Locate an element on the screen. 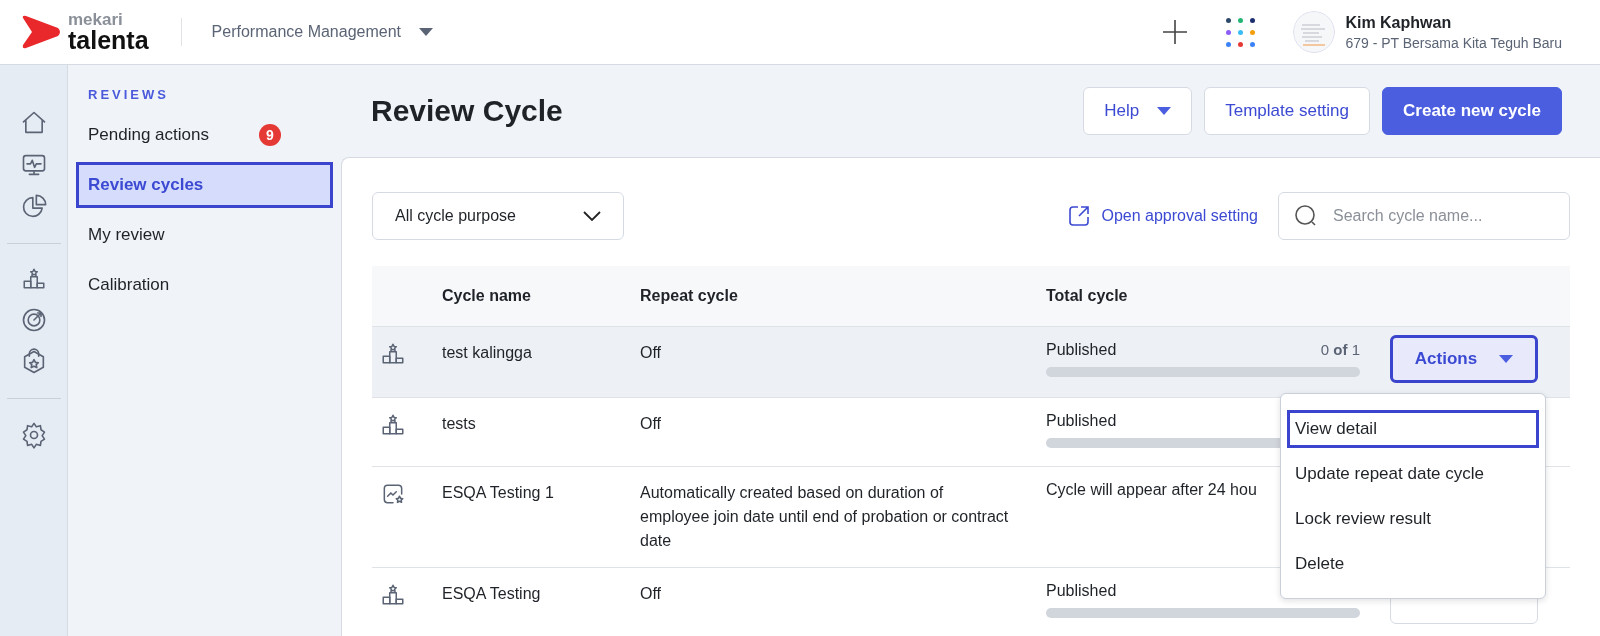 This screenshot has height=636, width=1600. cycle-name: ESQA Testing 1 is located at coordinates (498, 493).